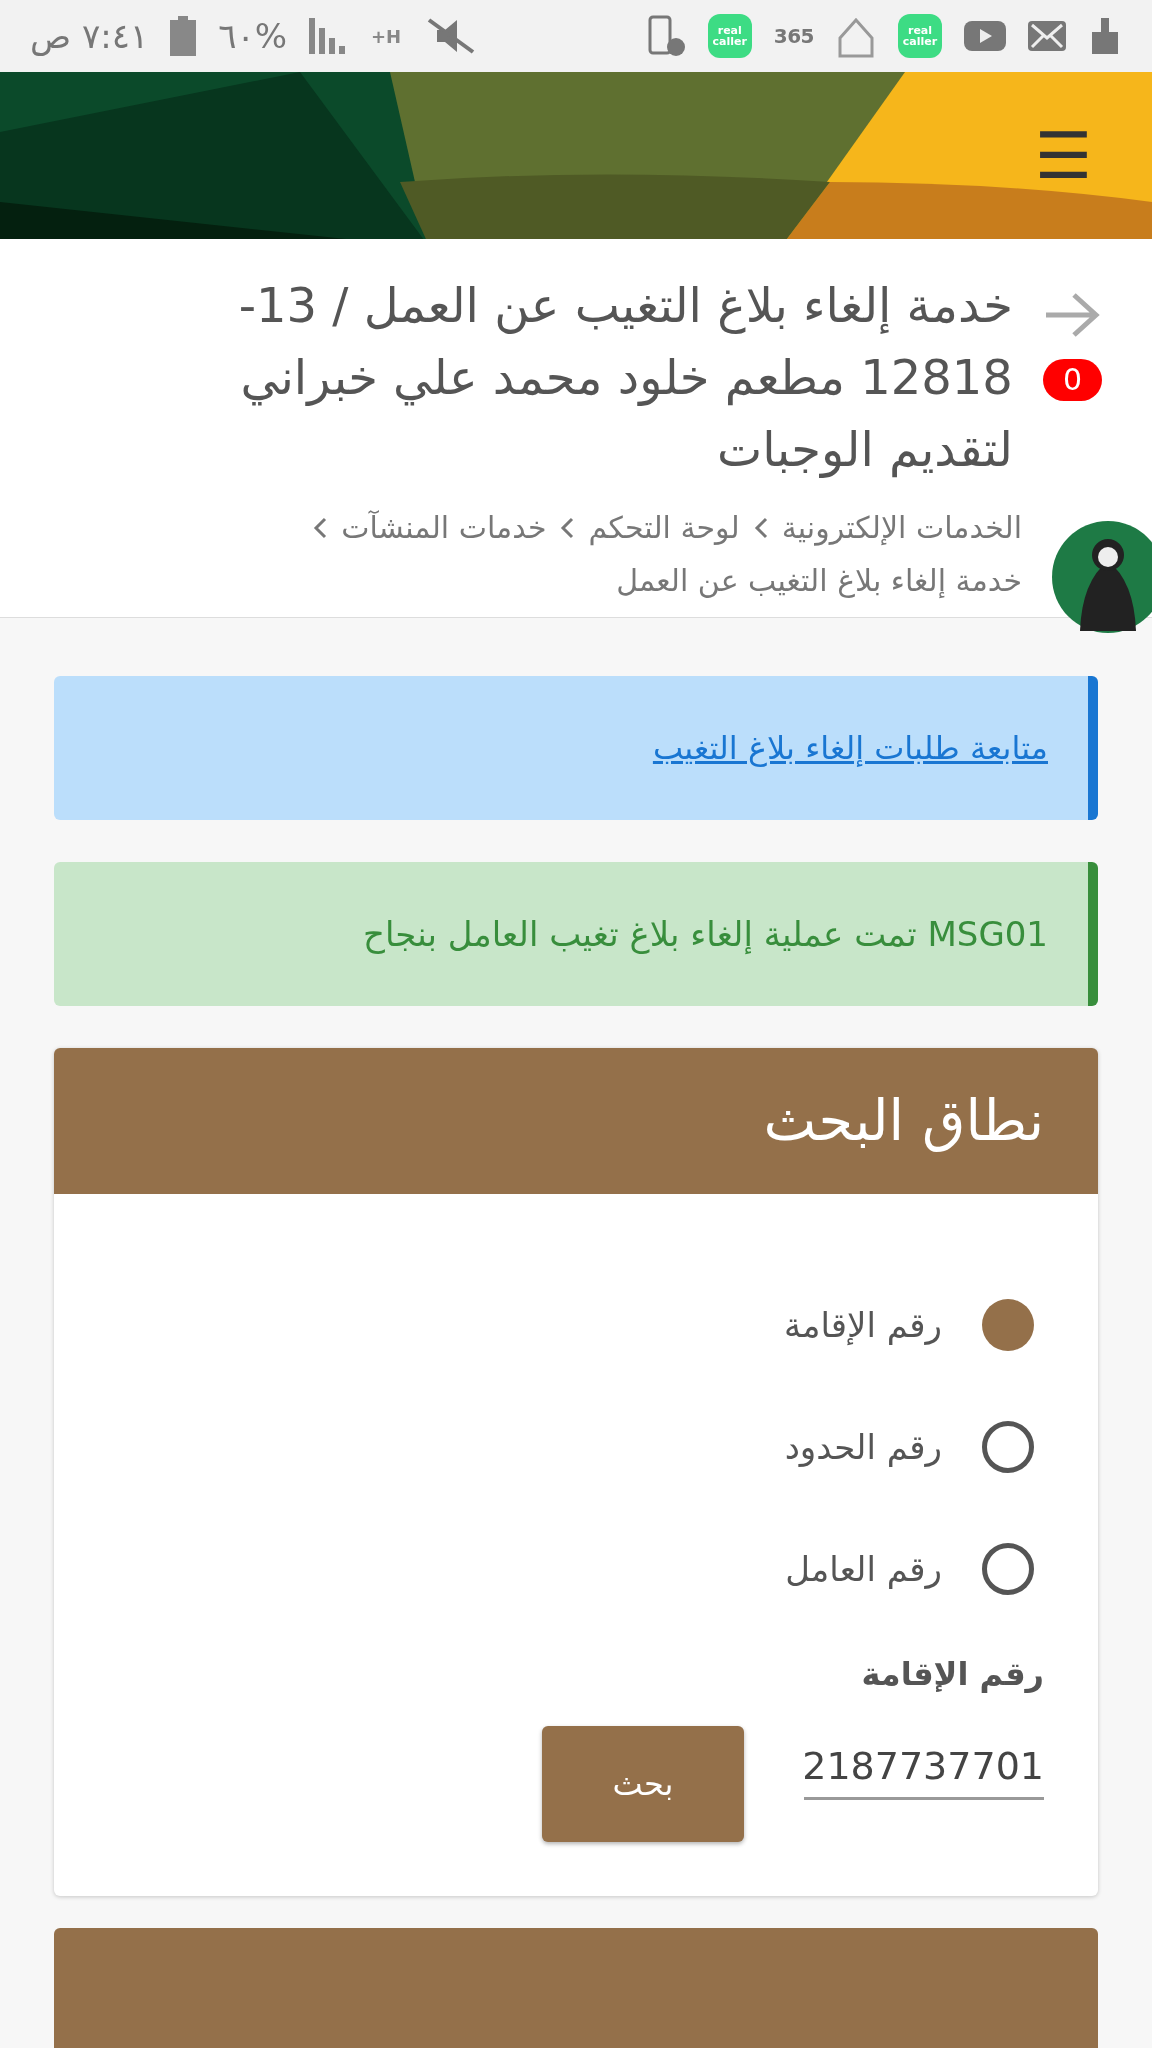  I want to click on clock: ٧:٤١ ص, so click(89, 36).